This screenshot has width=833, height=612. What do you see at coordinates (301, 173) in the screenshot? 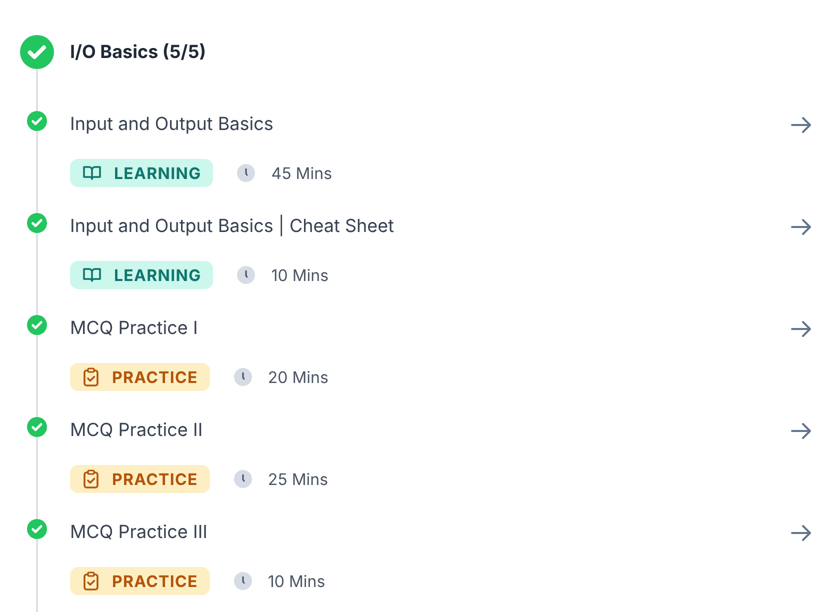
I see `duration-text: 45 Mins` at bounding box center [301, 173].